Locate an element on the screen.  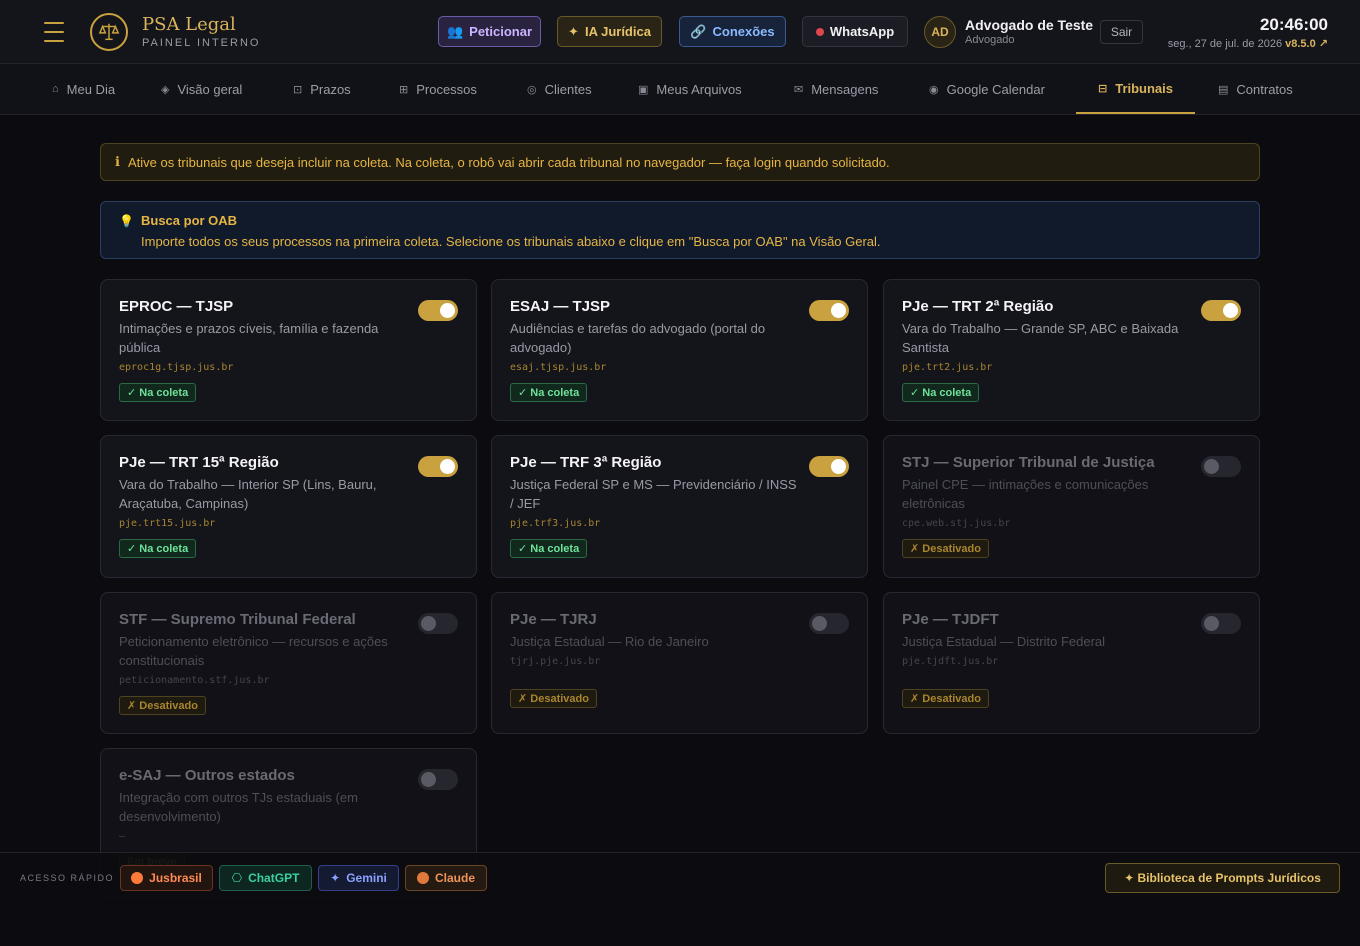
peticionar-button: 👥 Peticionar is located at coordinates (489, 31).